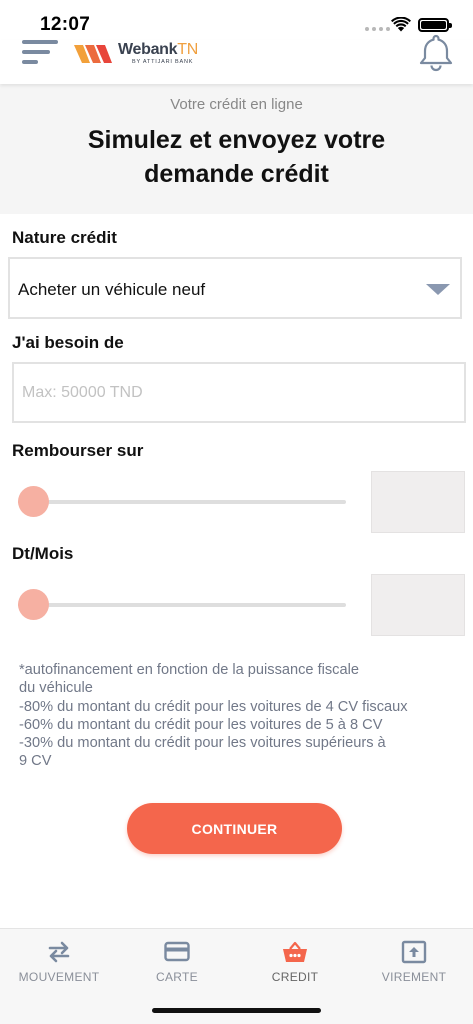 The width and height of the screenshot is (473, 1024). What do you see at coordinates (177, 977) in the screenshot?
I see `tab-label: CARTE` at bounding box center [177, 977].